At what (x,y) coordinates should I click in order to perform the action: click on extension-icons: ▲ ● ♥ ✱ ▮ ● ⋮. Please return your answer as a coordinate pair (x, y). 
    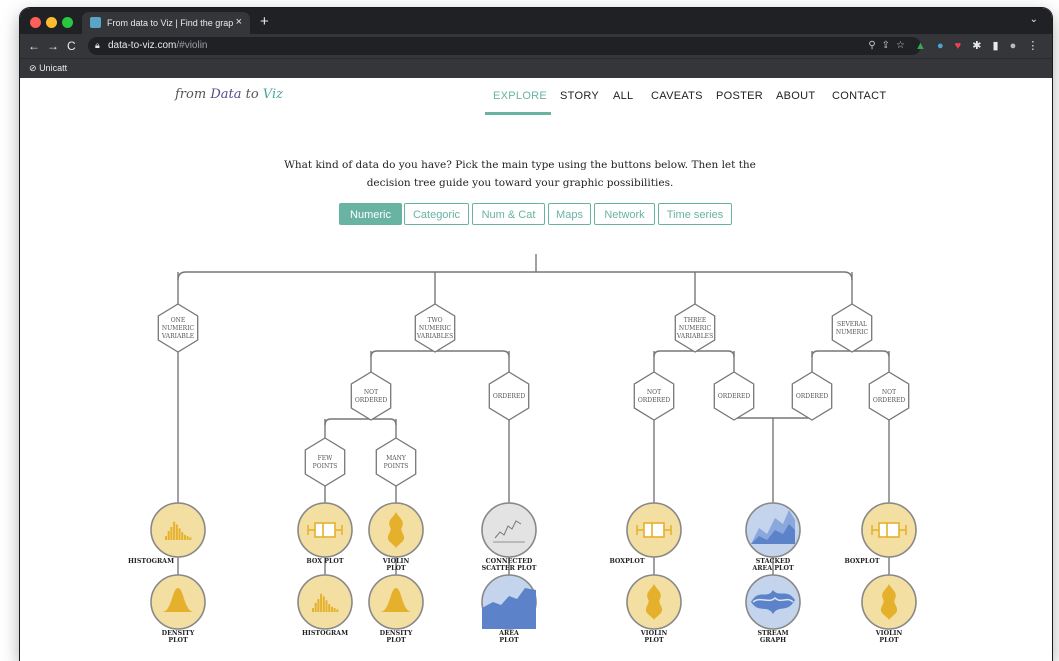
    Looking at the image, I should click on (980, 45).